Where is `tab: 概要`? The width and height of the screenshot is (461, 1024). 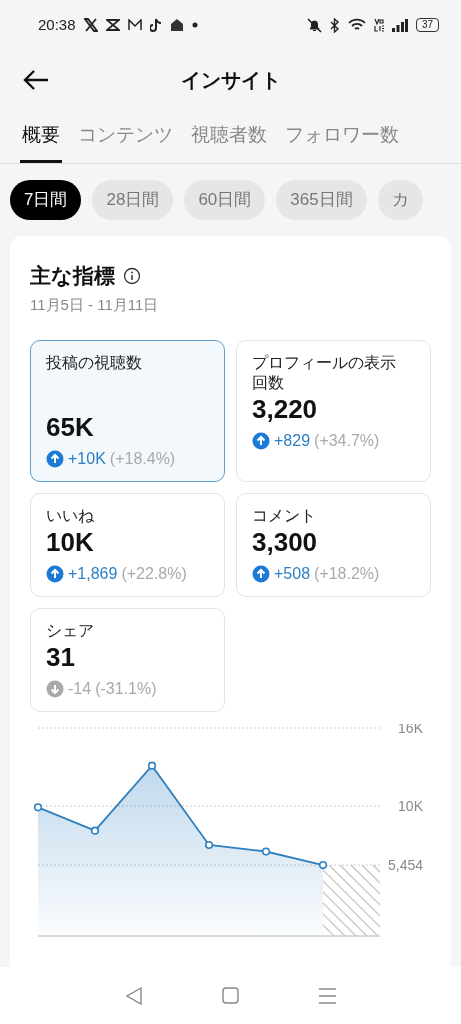 tab: 概要 is located at coordinates (41, 136).